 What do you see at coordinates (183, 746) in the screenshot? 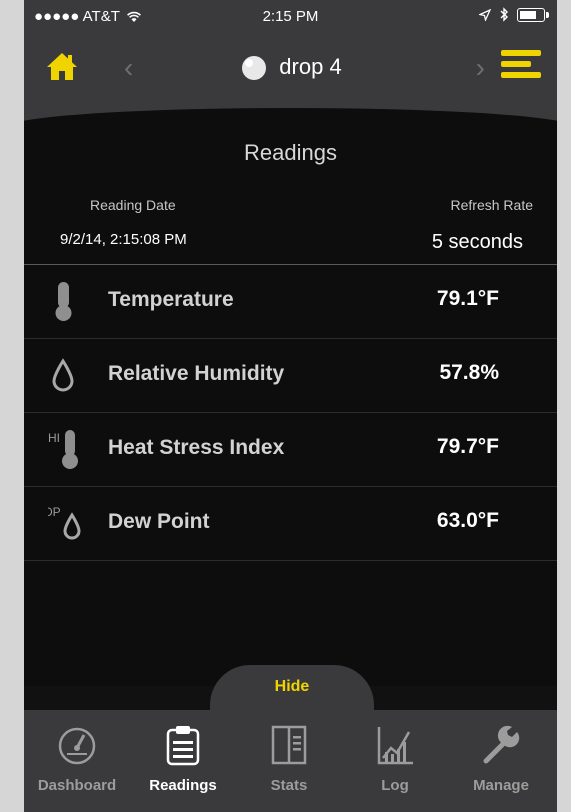
I see `clipboard-icon` at bounding box center [183, 746].